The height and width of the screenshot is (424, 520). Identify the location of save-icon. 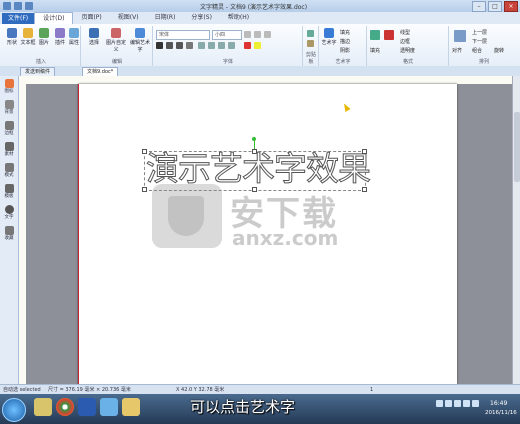
(7, 6).